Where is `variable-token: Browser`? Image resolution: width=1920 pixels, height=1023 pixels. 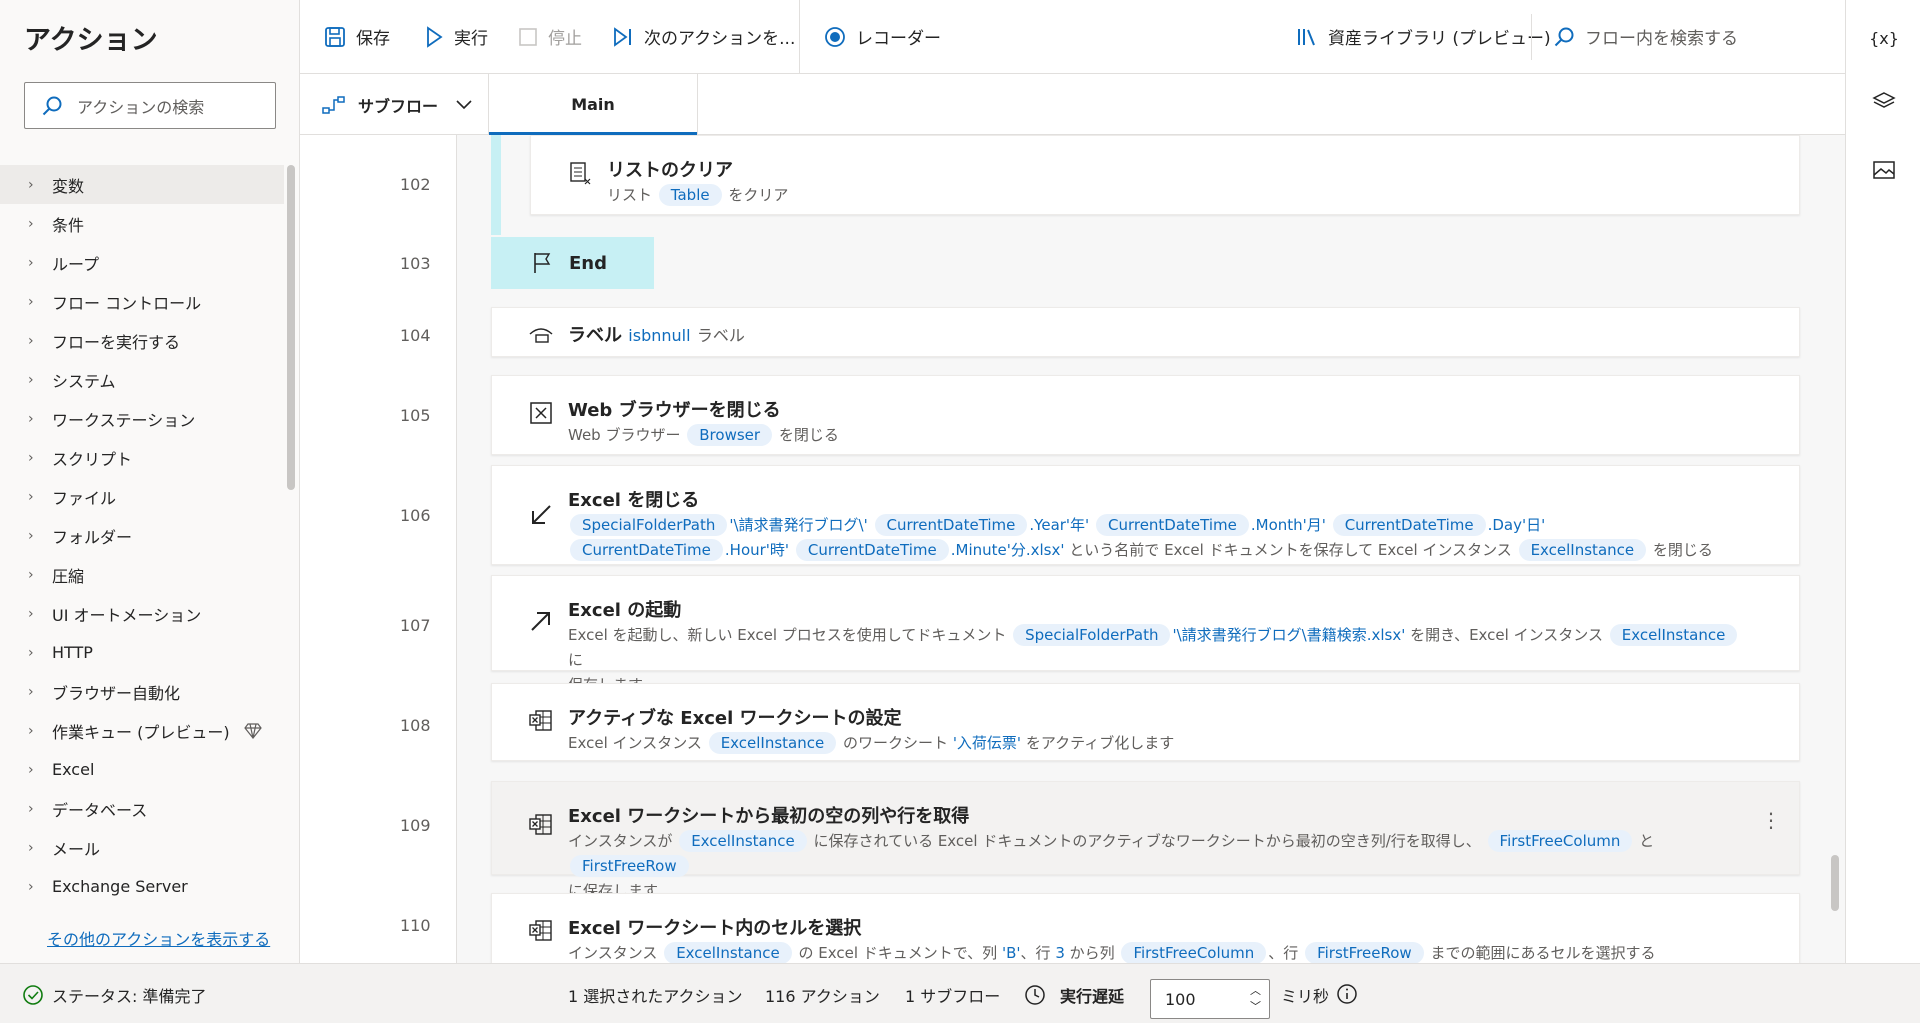 variable-token: Browser is located at coordinates (730, 435).